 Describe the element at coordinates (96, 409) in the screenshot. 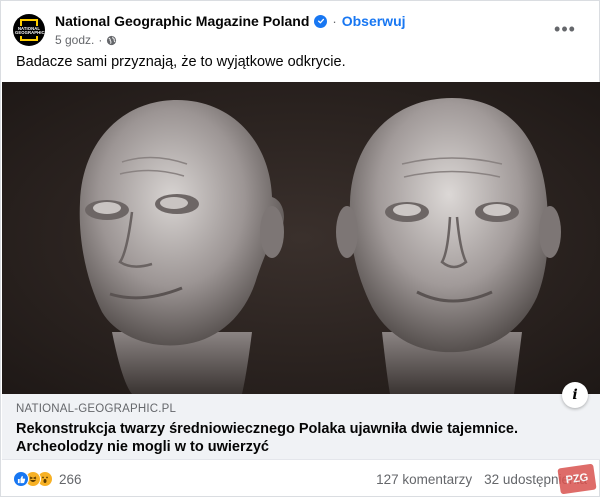

I see `link-domain: NATIONAL-GEOGRAPHIC.PL` at that location.